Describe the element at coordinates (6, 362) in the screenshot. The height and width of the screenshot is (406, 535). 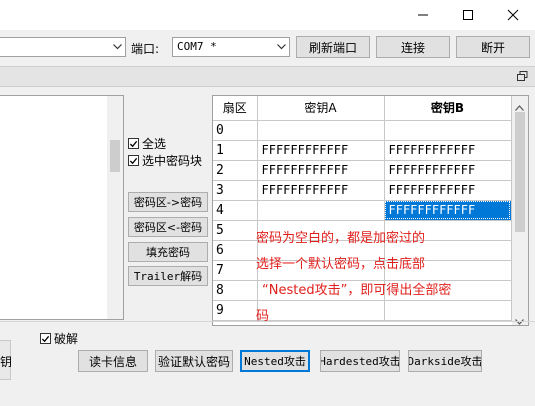
I see `left-partial-label: 钥` at that location.